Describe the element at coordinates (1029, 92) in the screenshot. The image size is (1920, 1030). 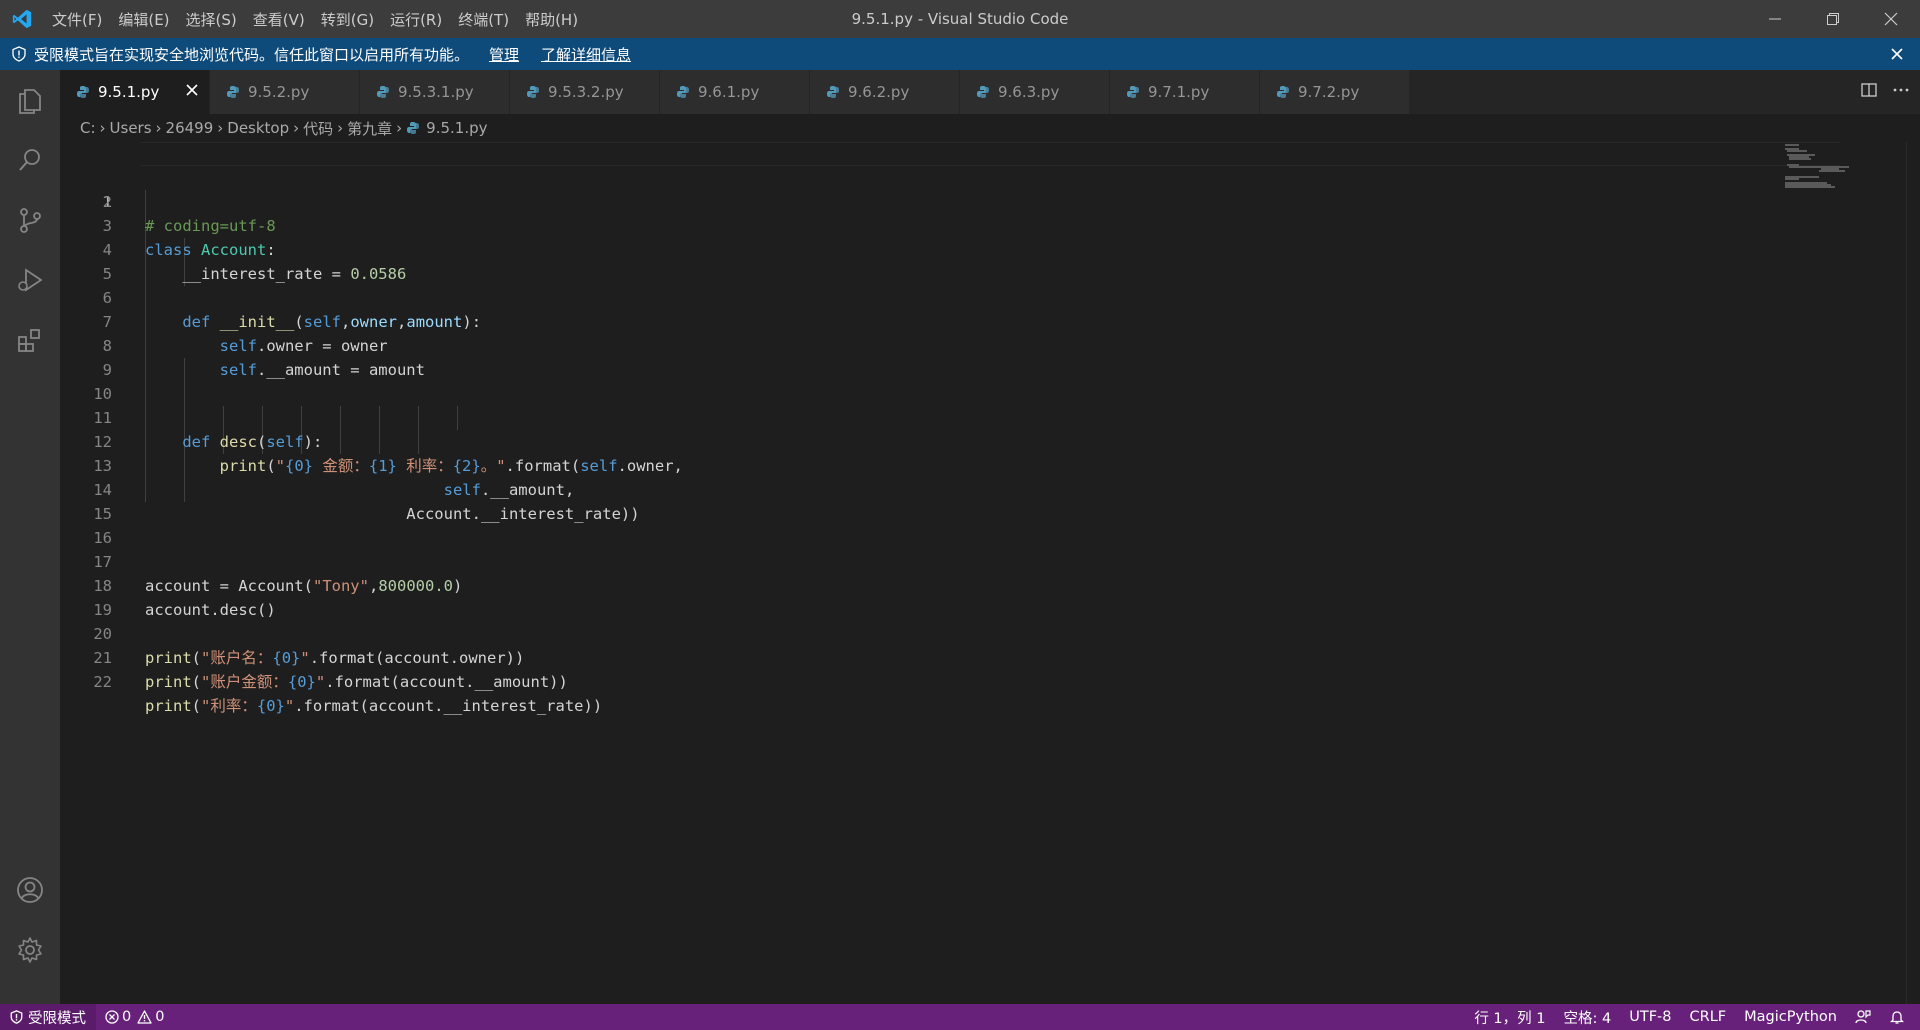
I see `tab-label: 9.6.3.py` at that location.